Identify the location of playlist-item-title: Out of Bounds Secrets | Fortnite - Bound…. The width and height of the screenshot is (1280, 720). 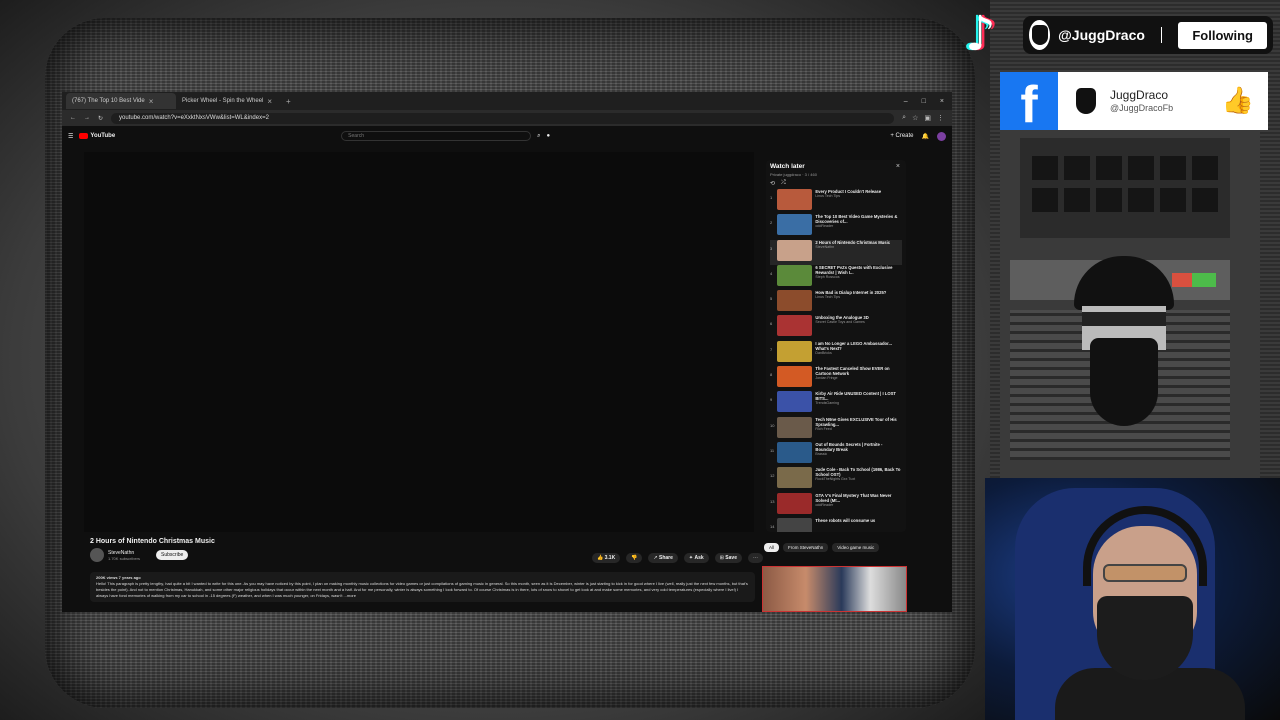
(849, 446).